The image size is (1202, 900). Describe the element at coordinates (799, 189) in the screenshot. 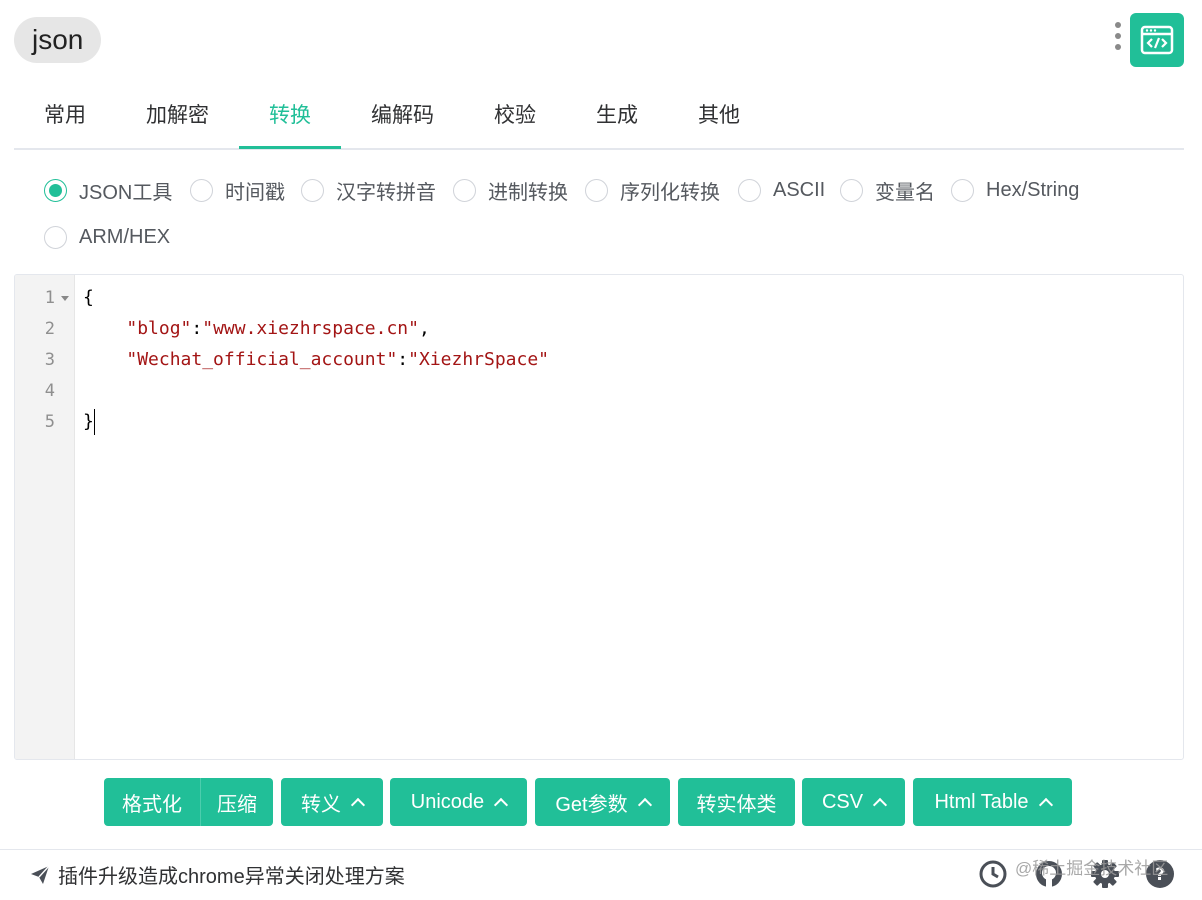

I see `radio-label: ASCII` at that location.